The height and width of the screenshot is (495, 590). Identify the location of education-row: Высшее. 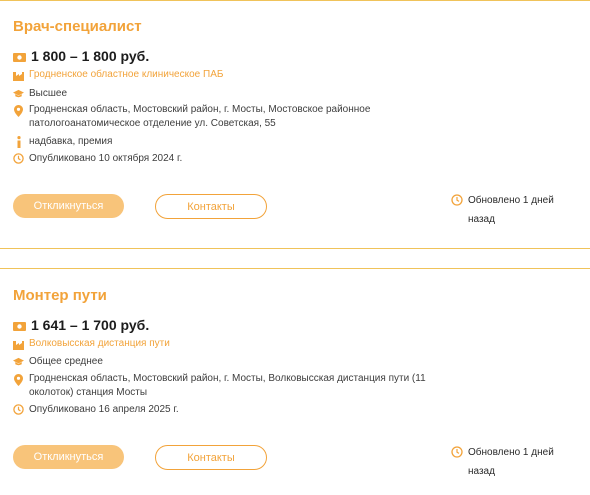
(40, 94).